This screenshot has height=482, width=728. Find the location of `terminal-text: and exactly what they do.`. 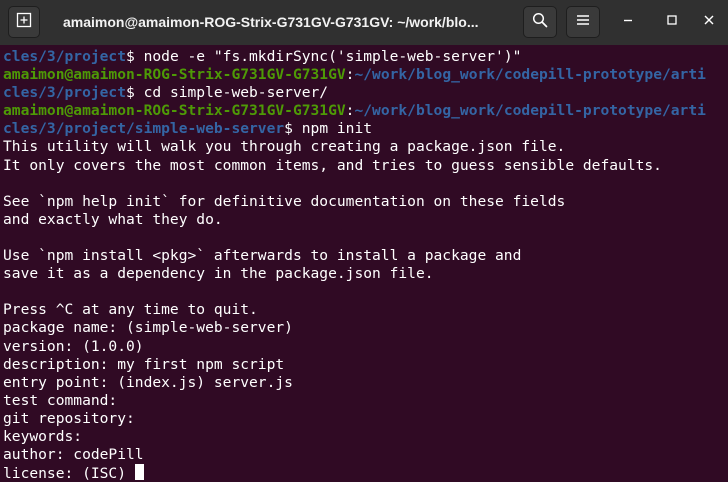

terminal-text: and exactly what they do. is located at coordinates (113, 219).